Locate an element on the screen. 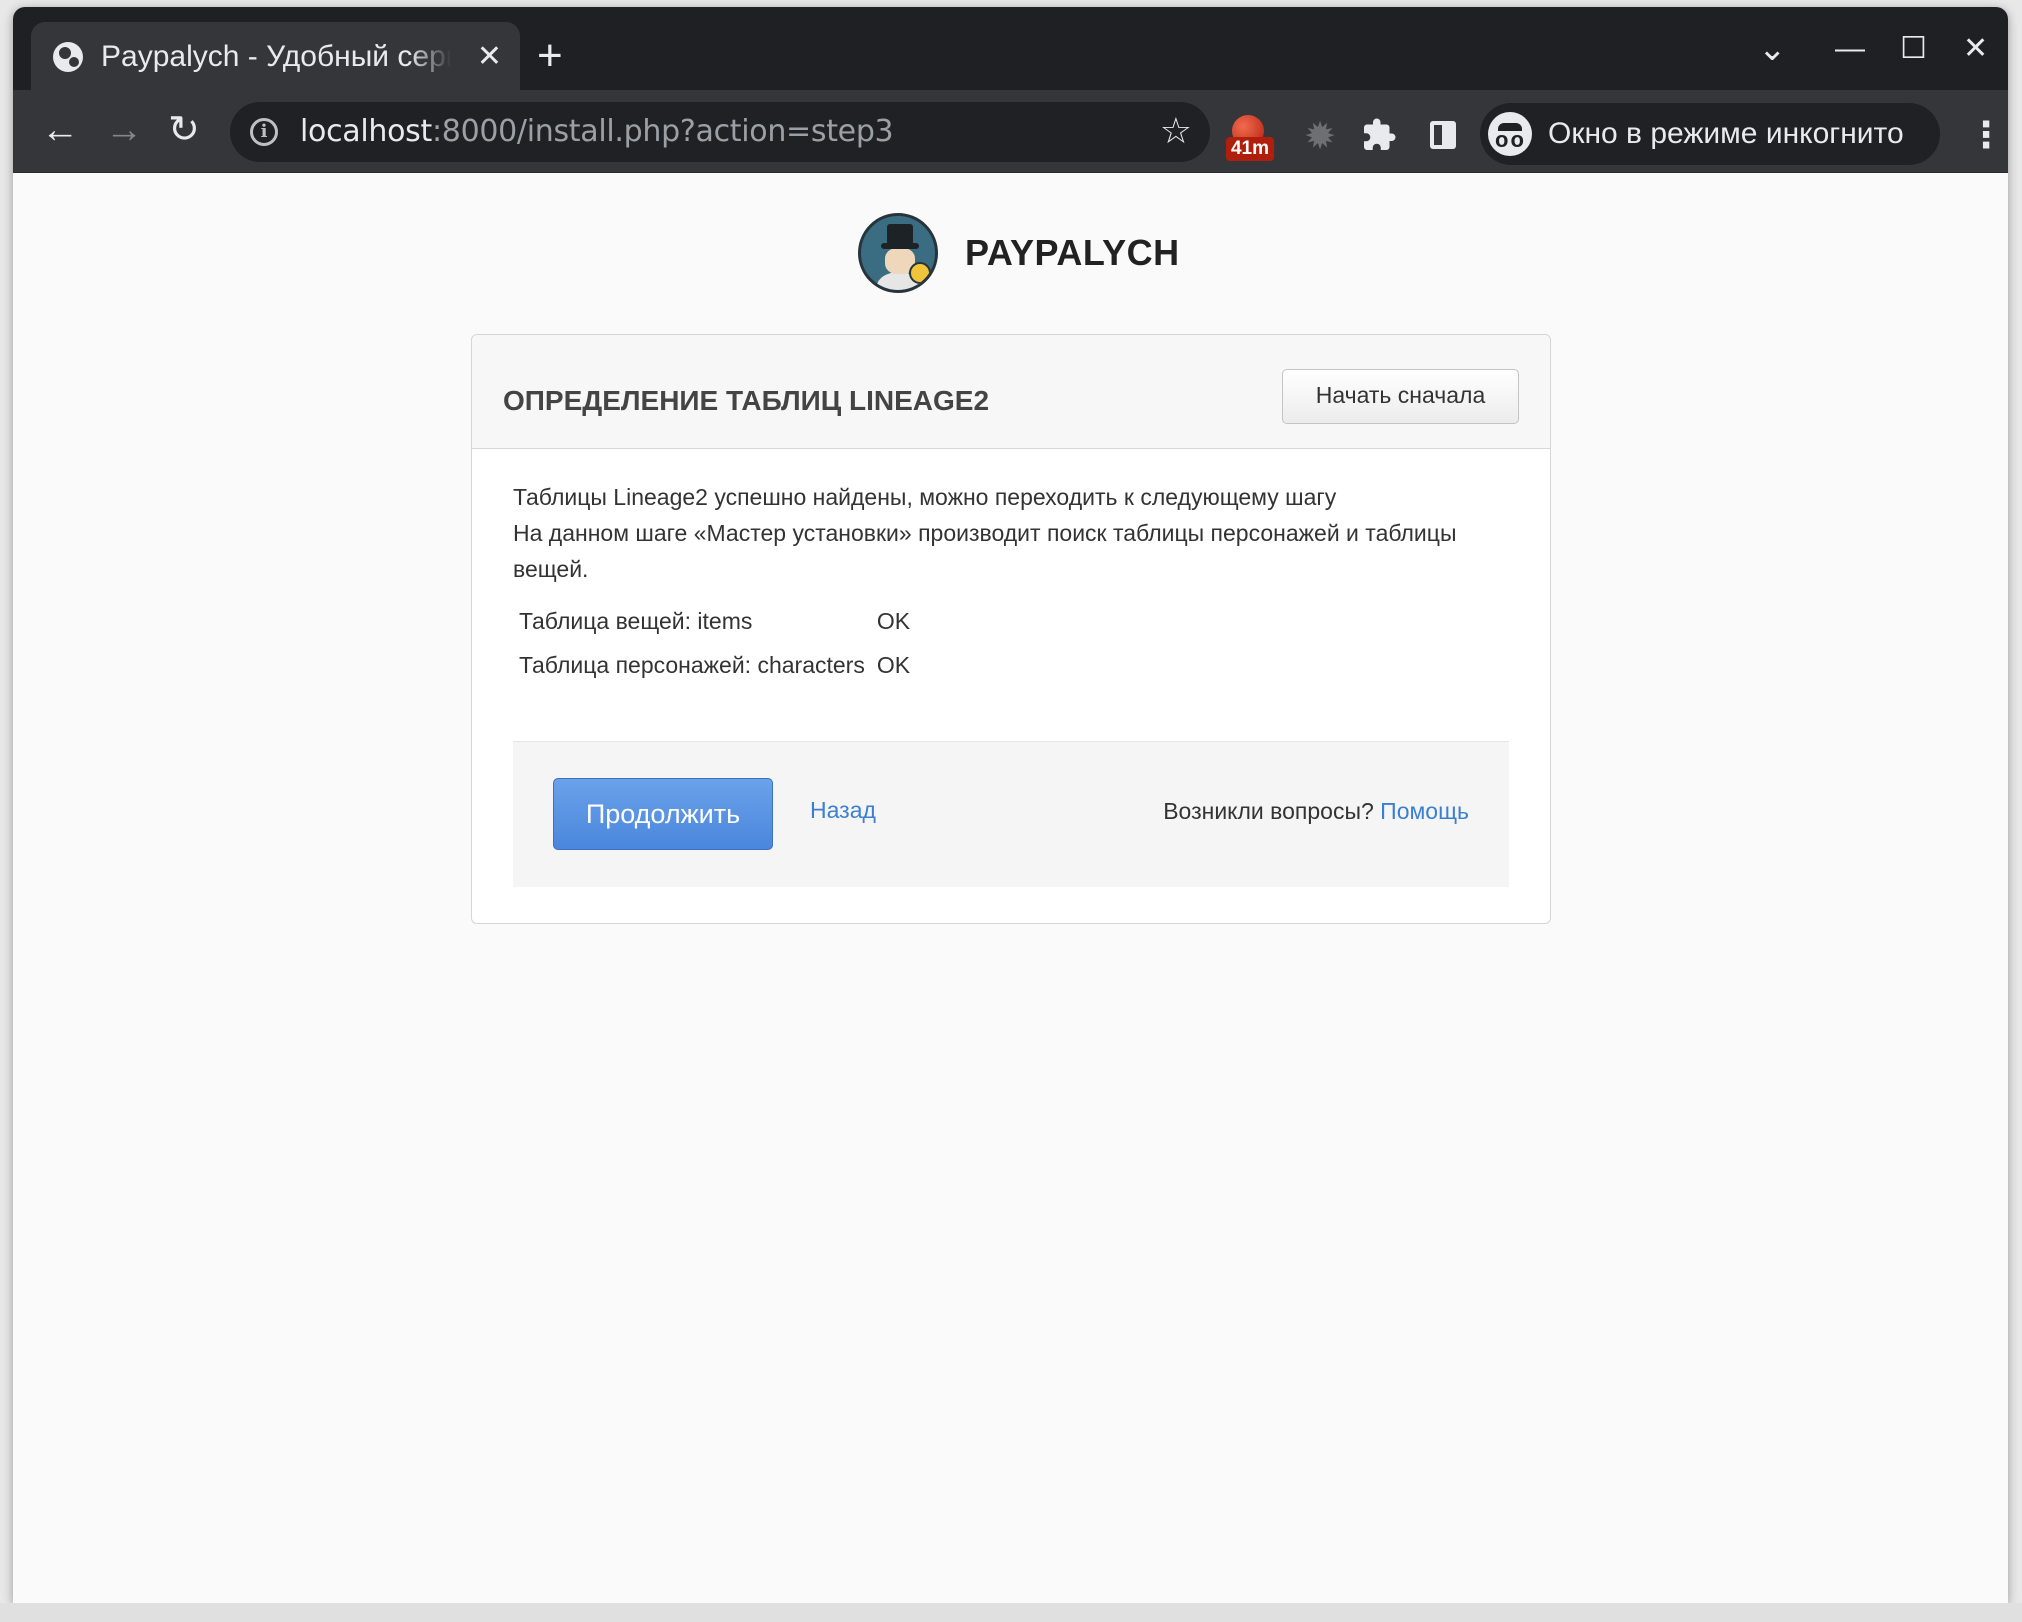 The height and width of the screenshot is (1622, 2022). timer-extension-icon: 41m is located at coordinates (1250, 138).